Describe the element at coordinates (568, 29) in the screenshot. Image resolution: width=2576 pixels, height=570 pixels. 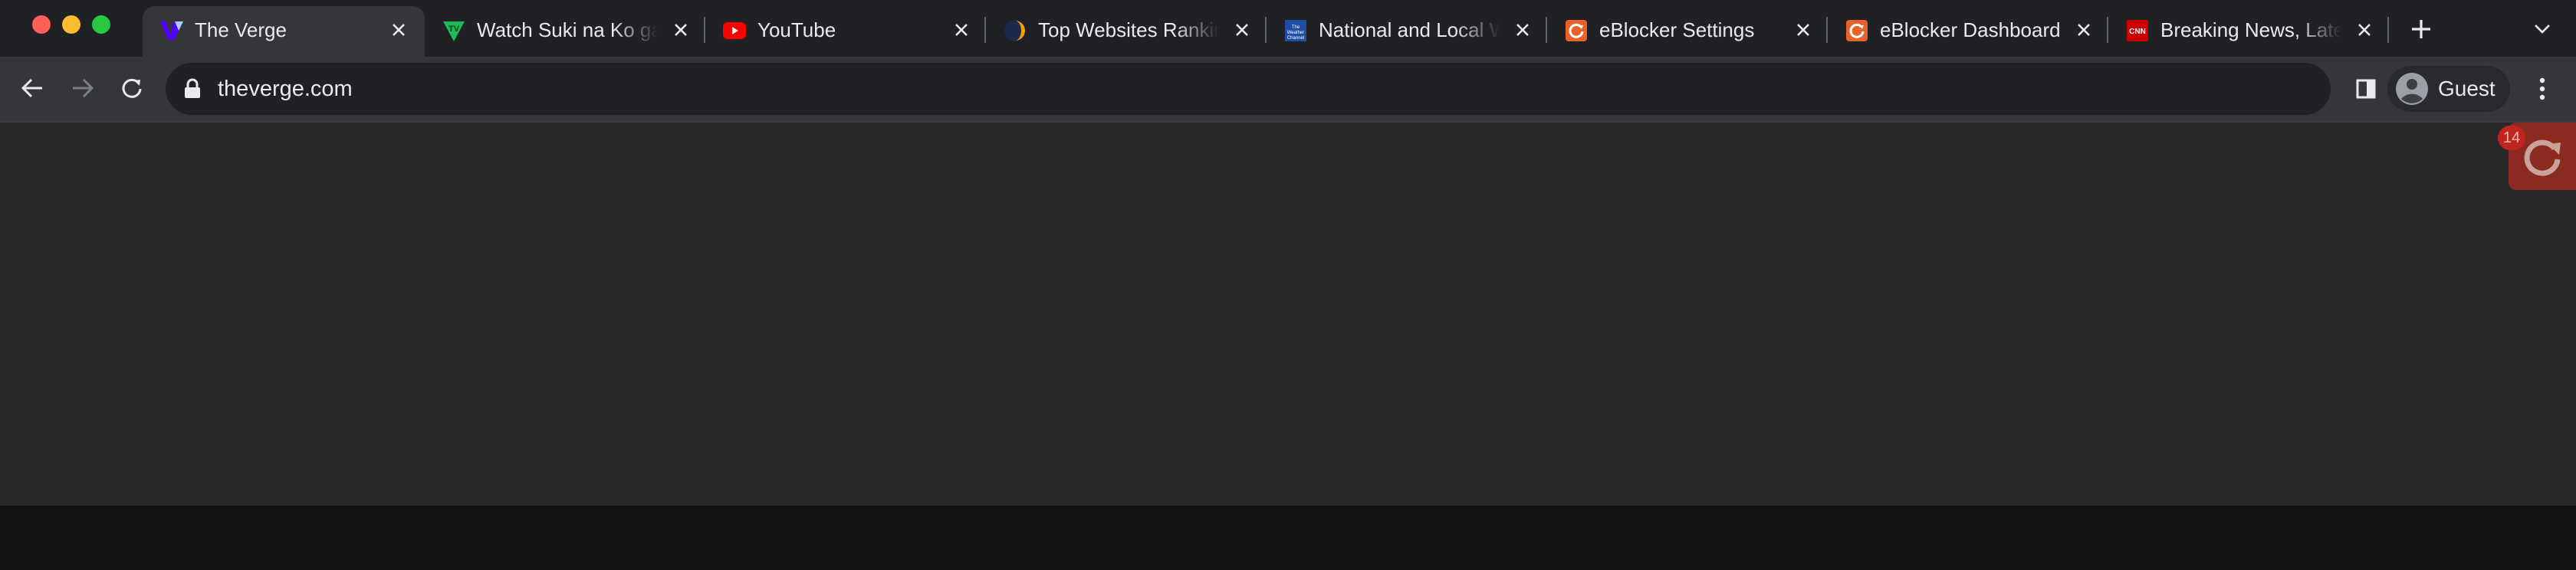
I see `tab-title: Watch Suki na Ko ga` at that location.